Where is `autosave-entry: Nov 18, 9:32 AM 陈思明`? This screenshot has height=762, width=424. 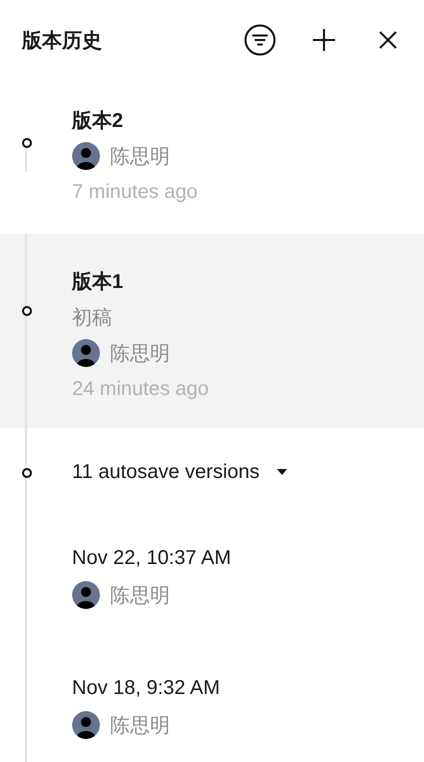
autosave-entry: Nov 18, 9:32 AM 陈思明 is located at coordinates (248, 707).